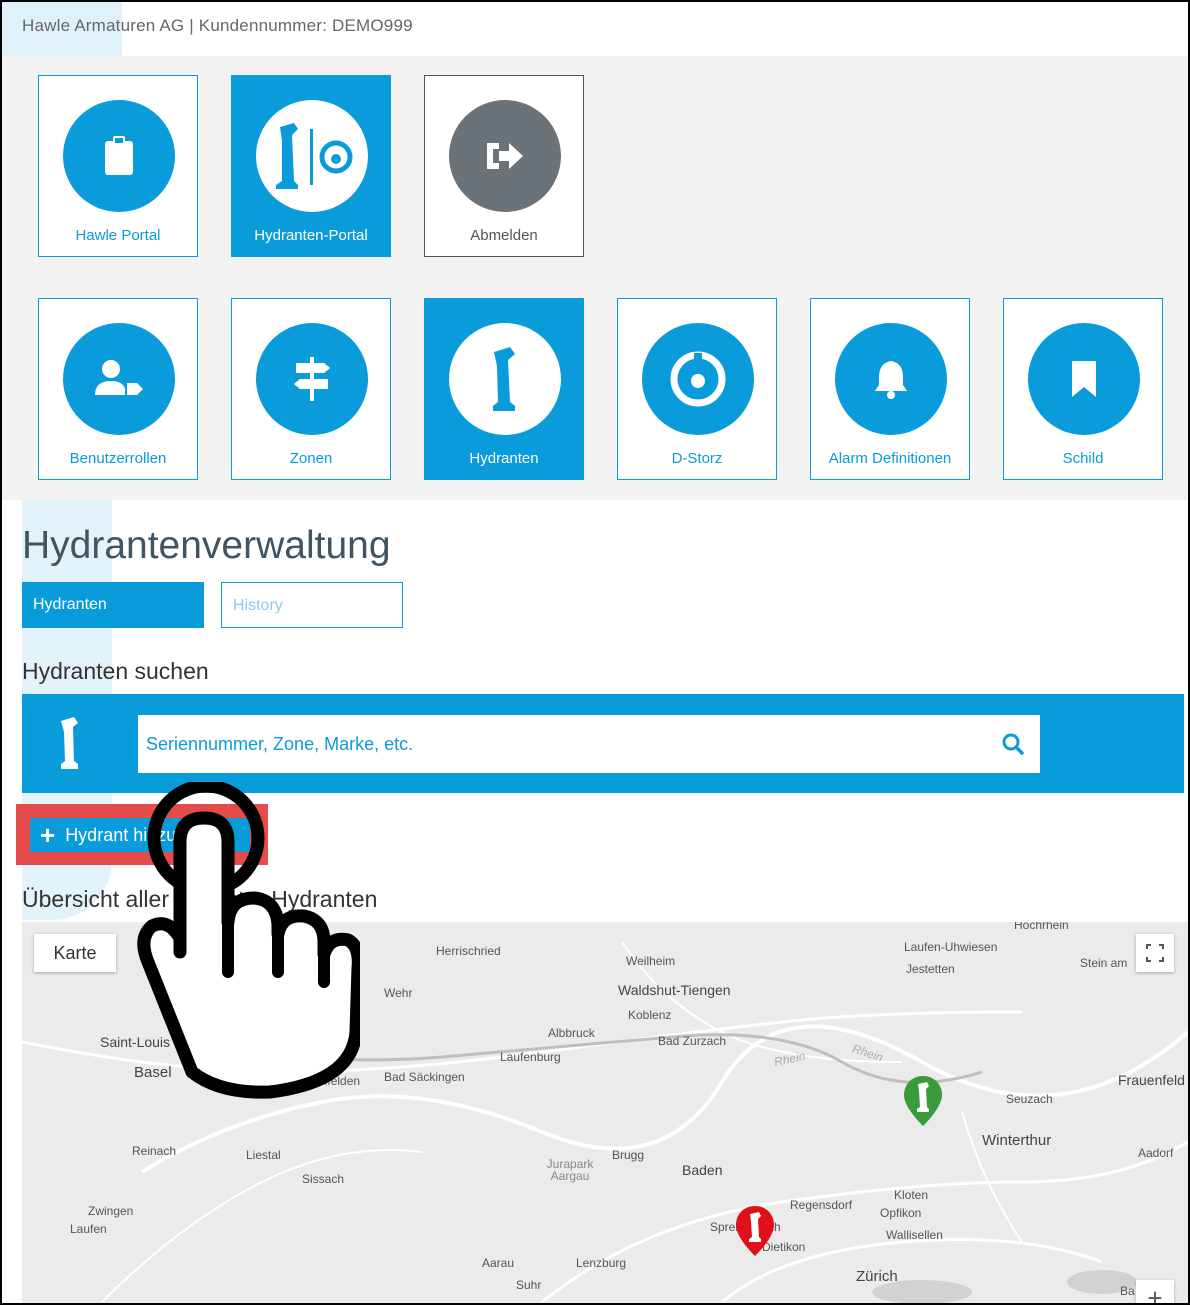 The image size is (1190, 1305). I want to click on tab-hydranten: Hydranten, so click(113, 605).